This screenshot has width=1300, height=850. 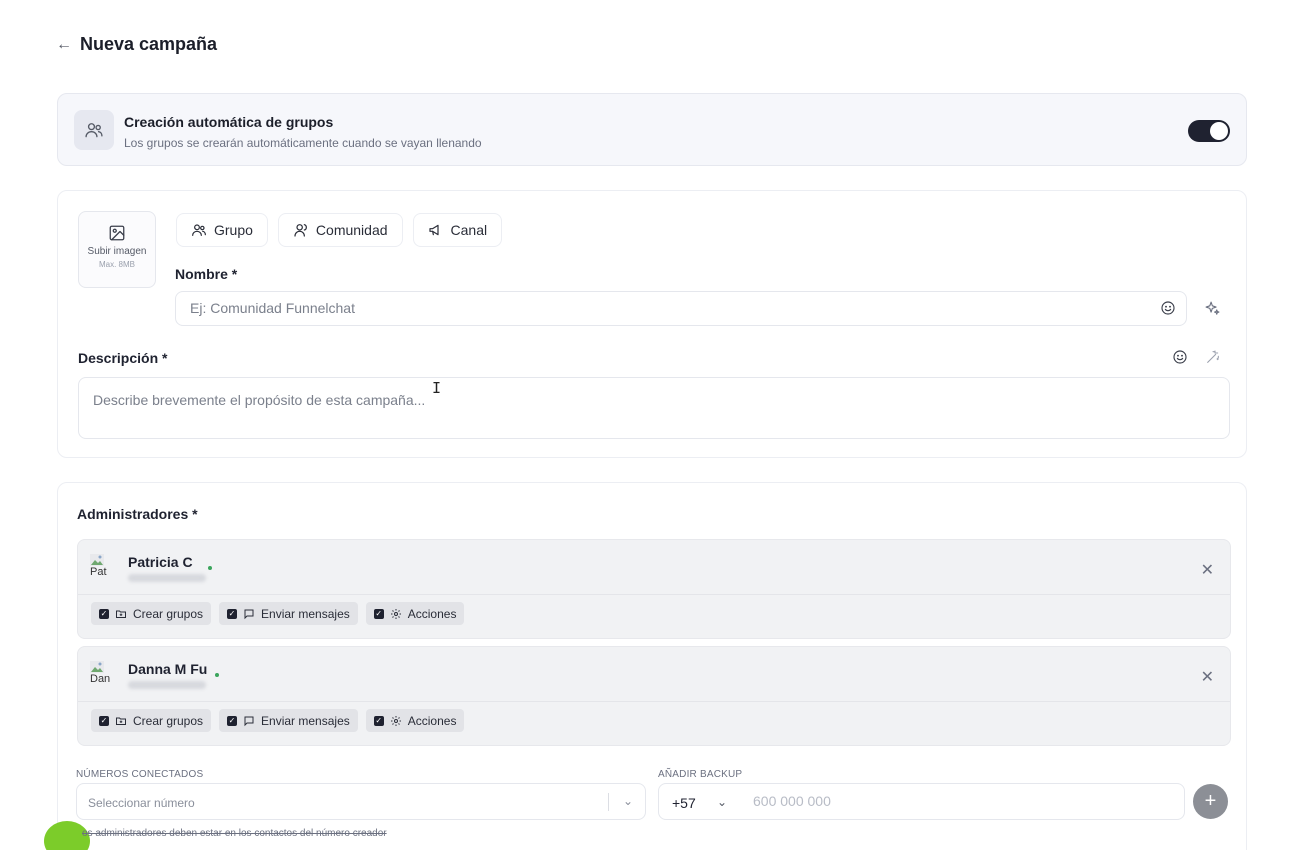 What do you see at coordinates (137, 514) in the screenshot?
I see `administrators-label: Administradores *` at bounding box center [137, 514].